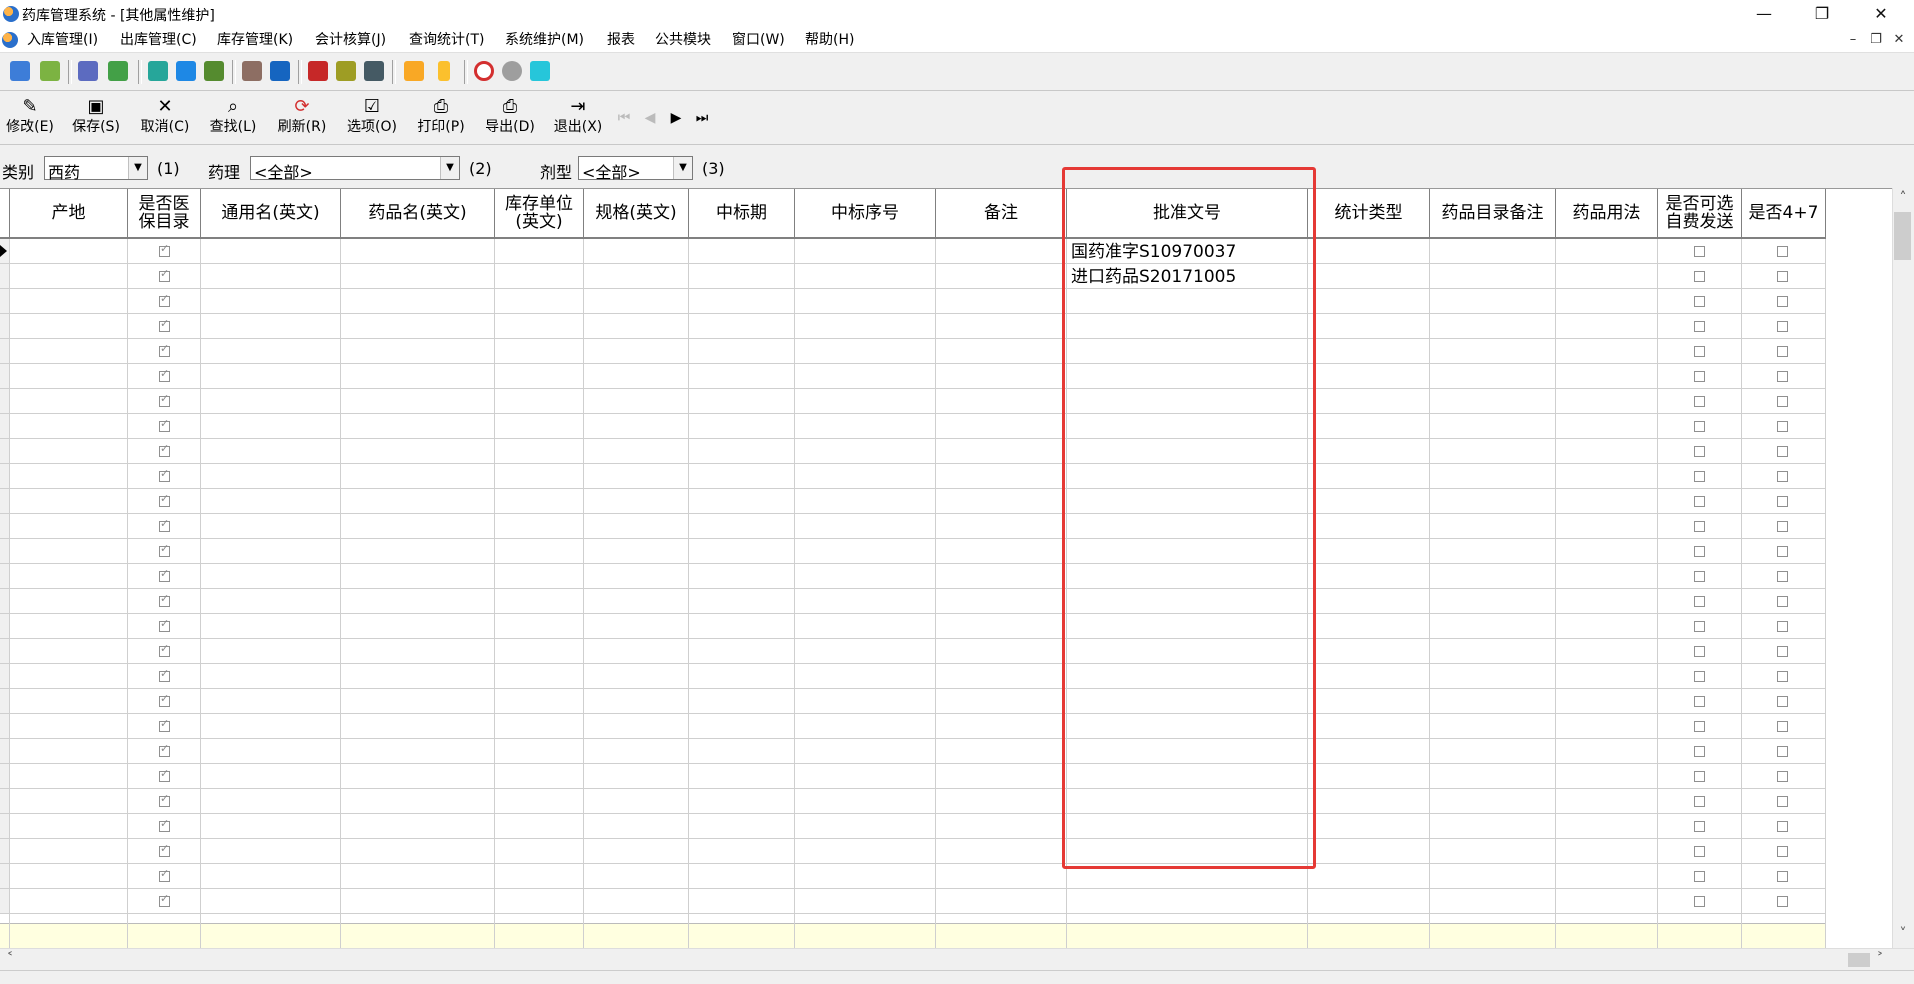 The width and height of the screenshot is (1914, 984). Describe the element at coordinates (118, 71) in the screenshot. I see `approve-icon` at that location.